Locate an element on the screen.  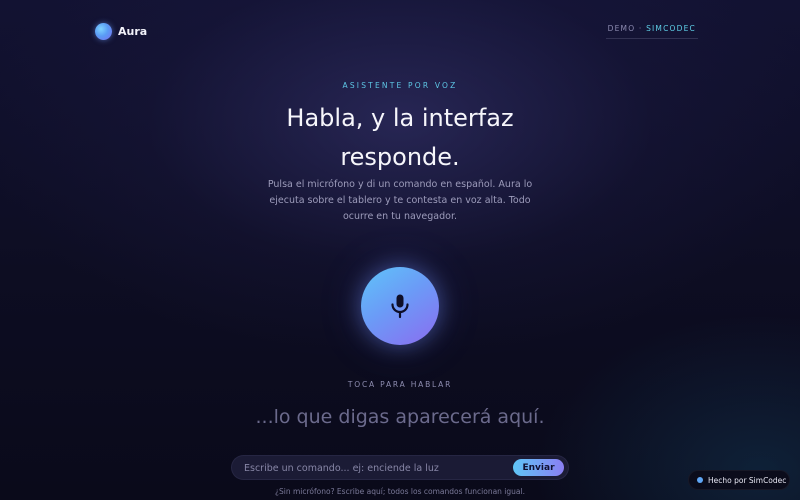
headline-line-1: Habla, y la interfaz is located at coordinates (400, 118).